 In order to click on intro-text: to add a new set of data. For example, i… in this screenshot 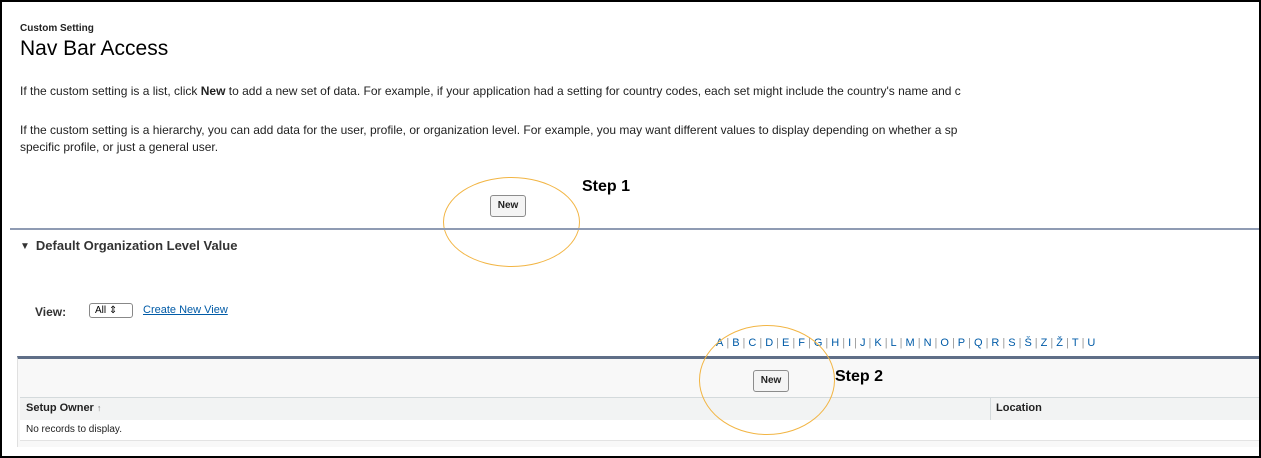, I will do `click(593, 91)`.